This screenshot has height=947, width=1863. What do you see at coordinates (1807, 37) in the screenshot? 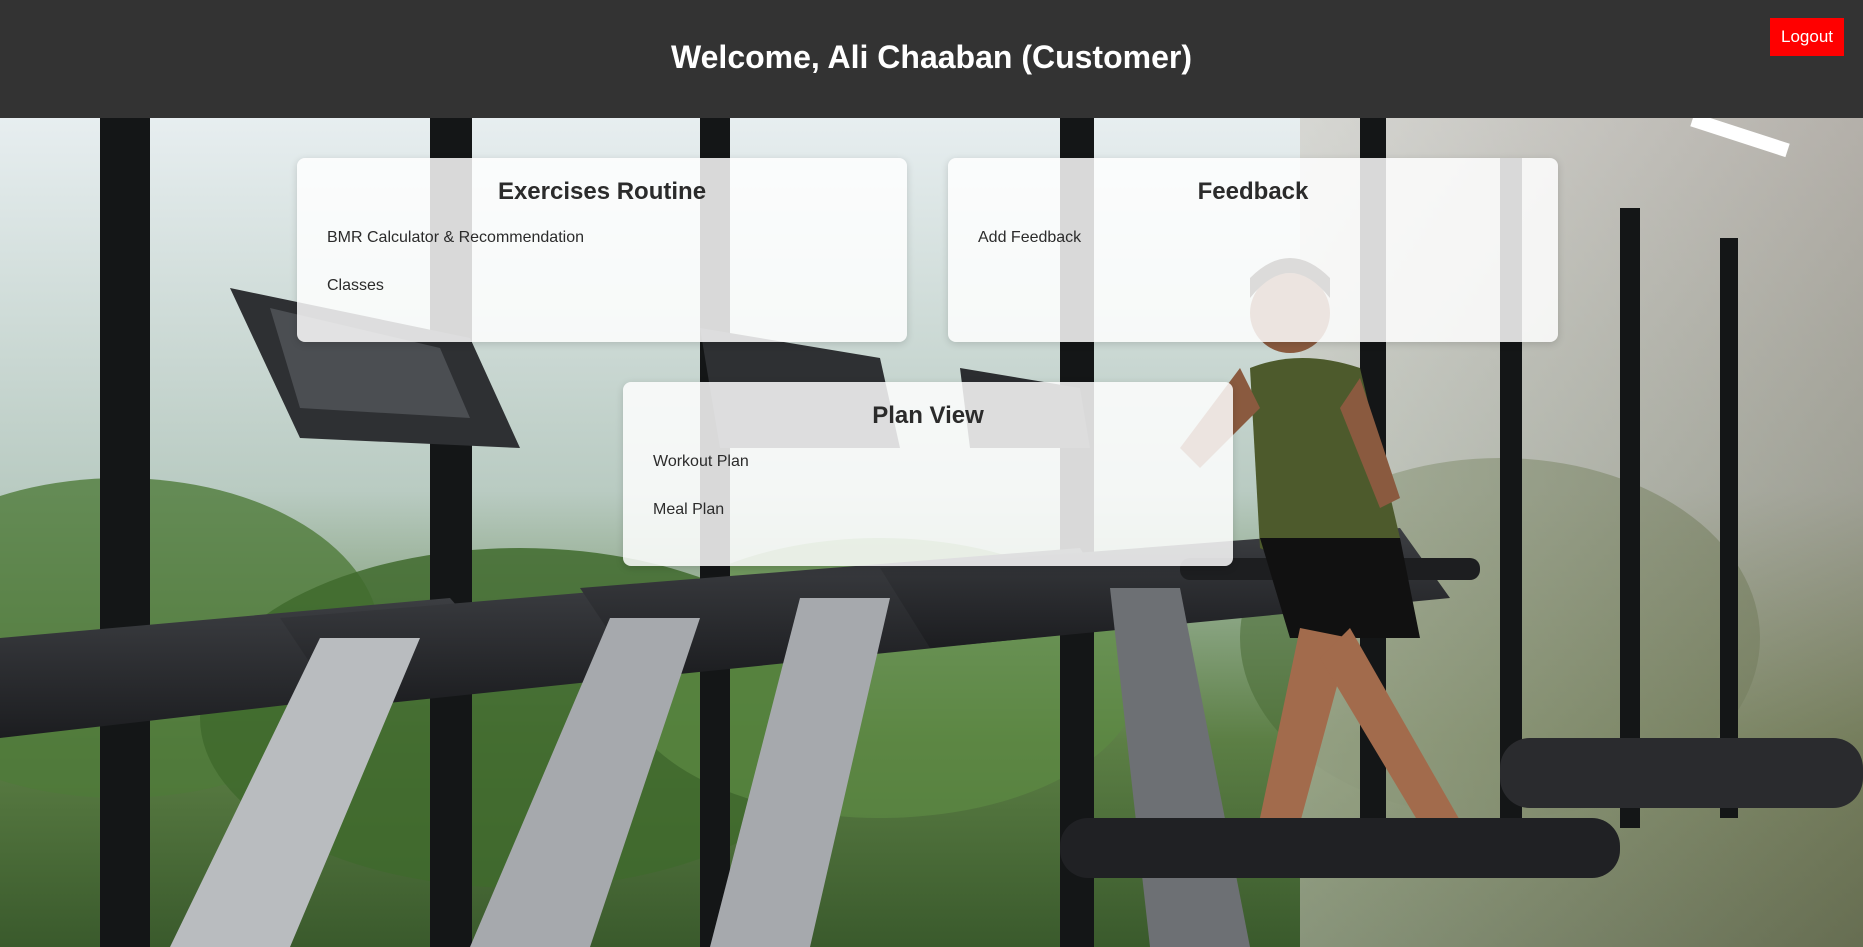
I see `logout-button: Logout` at bounding box center [1807, 37].